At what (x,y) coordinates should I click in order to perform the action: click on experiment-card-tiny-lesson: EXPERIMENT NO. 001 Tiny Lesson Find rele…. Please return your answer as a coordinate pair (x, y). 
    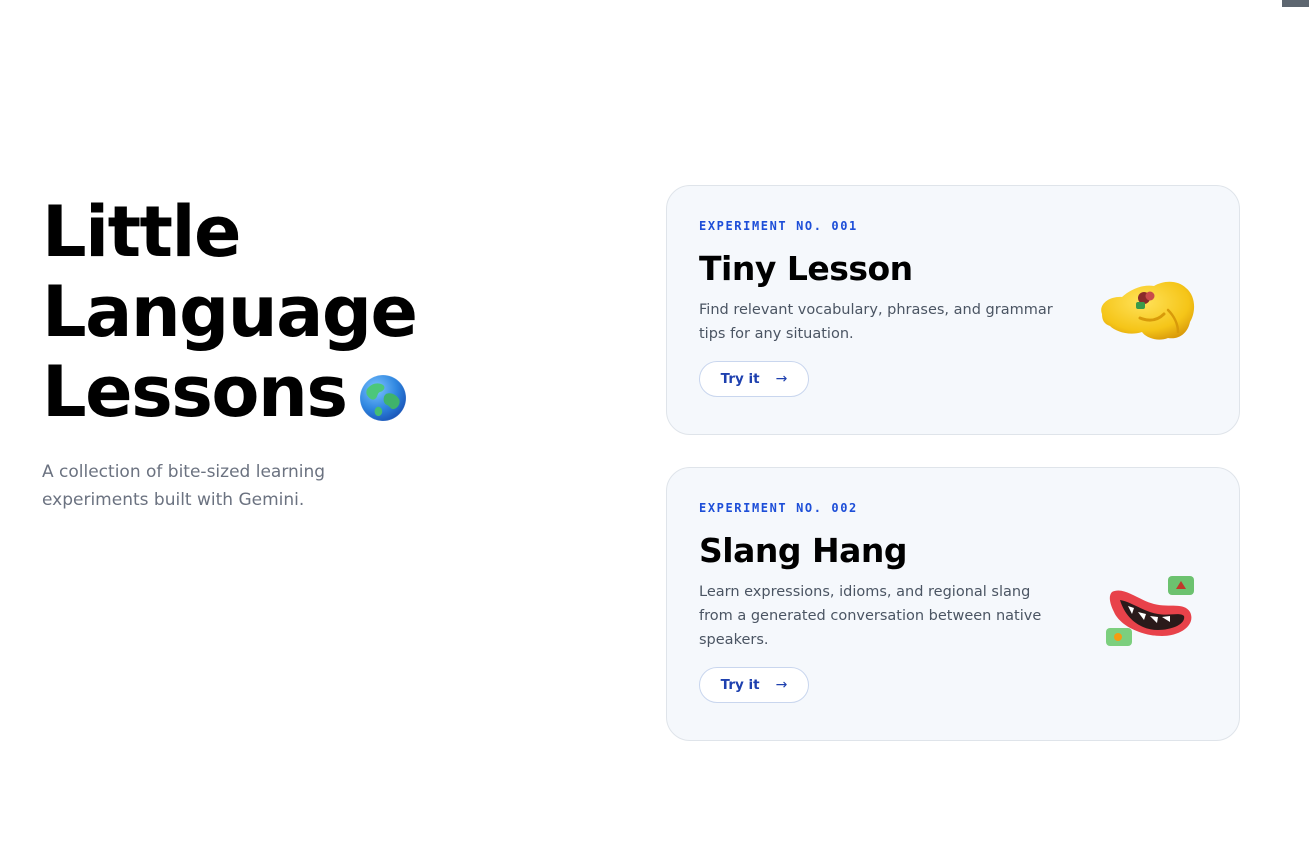
    Looking at the image, I should click on (953, 310).